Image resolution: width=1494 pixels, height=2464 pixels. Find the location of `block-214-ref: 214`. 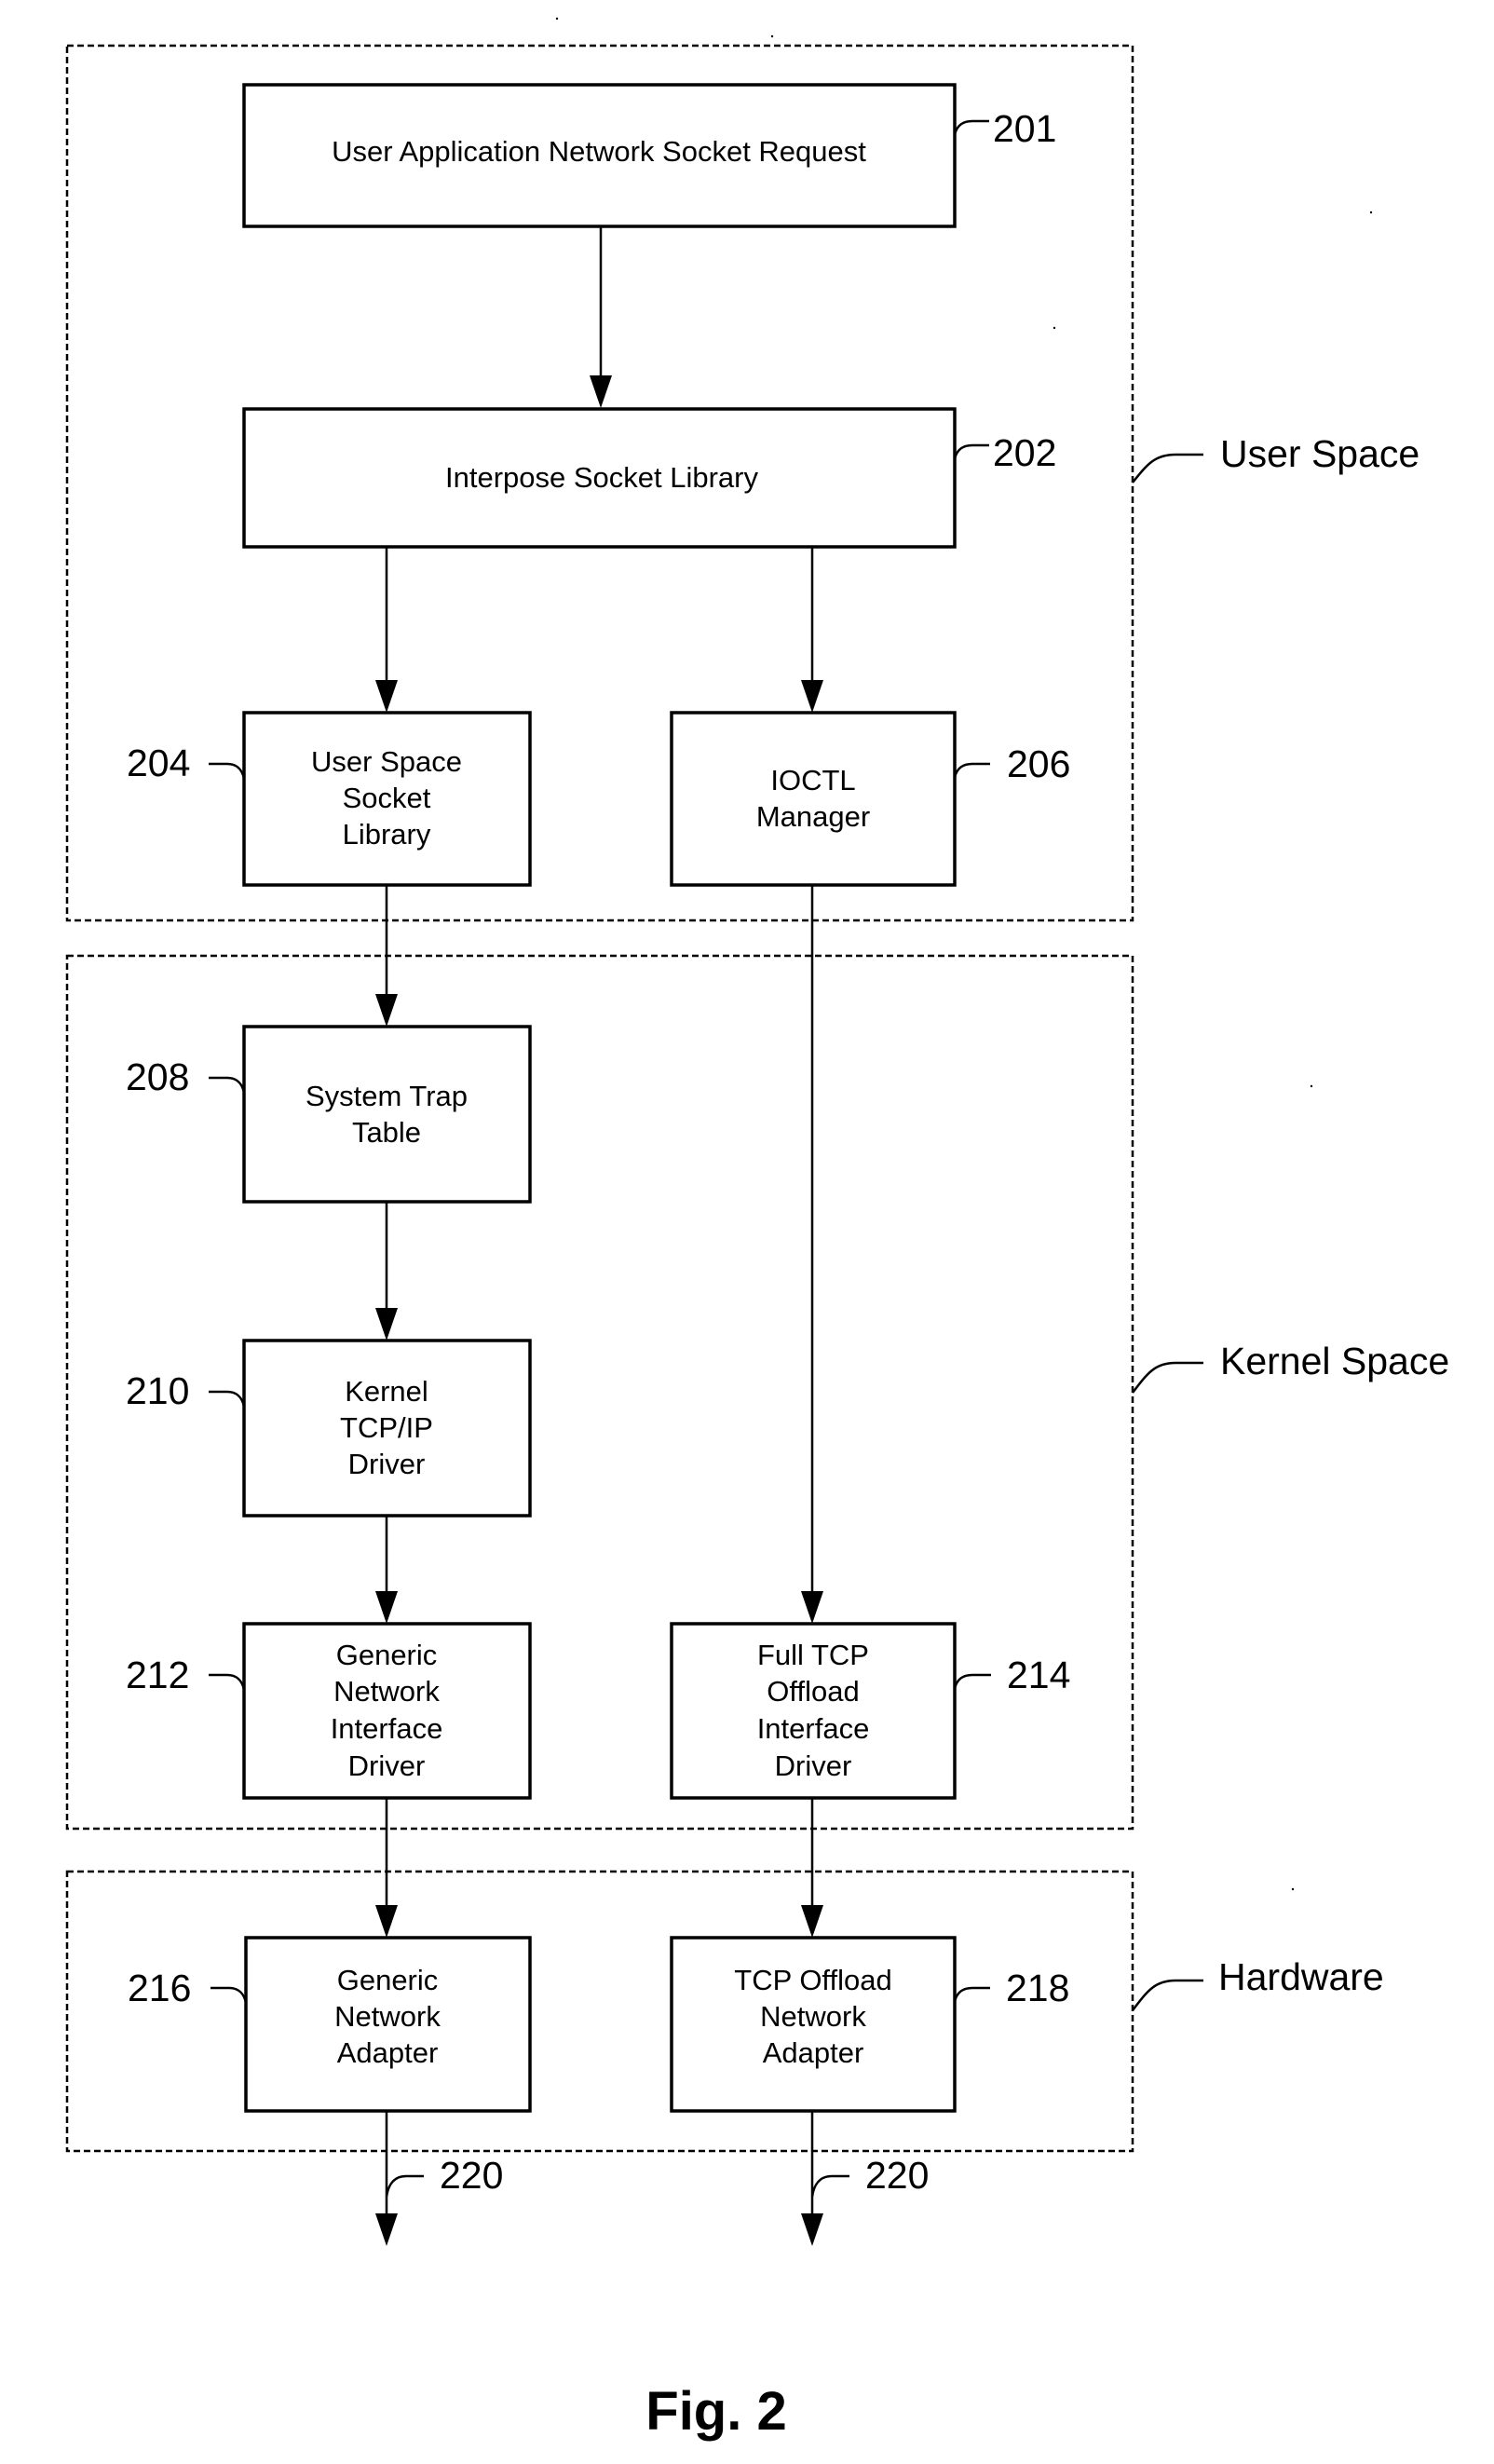

block-214-ref: 214 is located at coordinates (1039, 1675).